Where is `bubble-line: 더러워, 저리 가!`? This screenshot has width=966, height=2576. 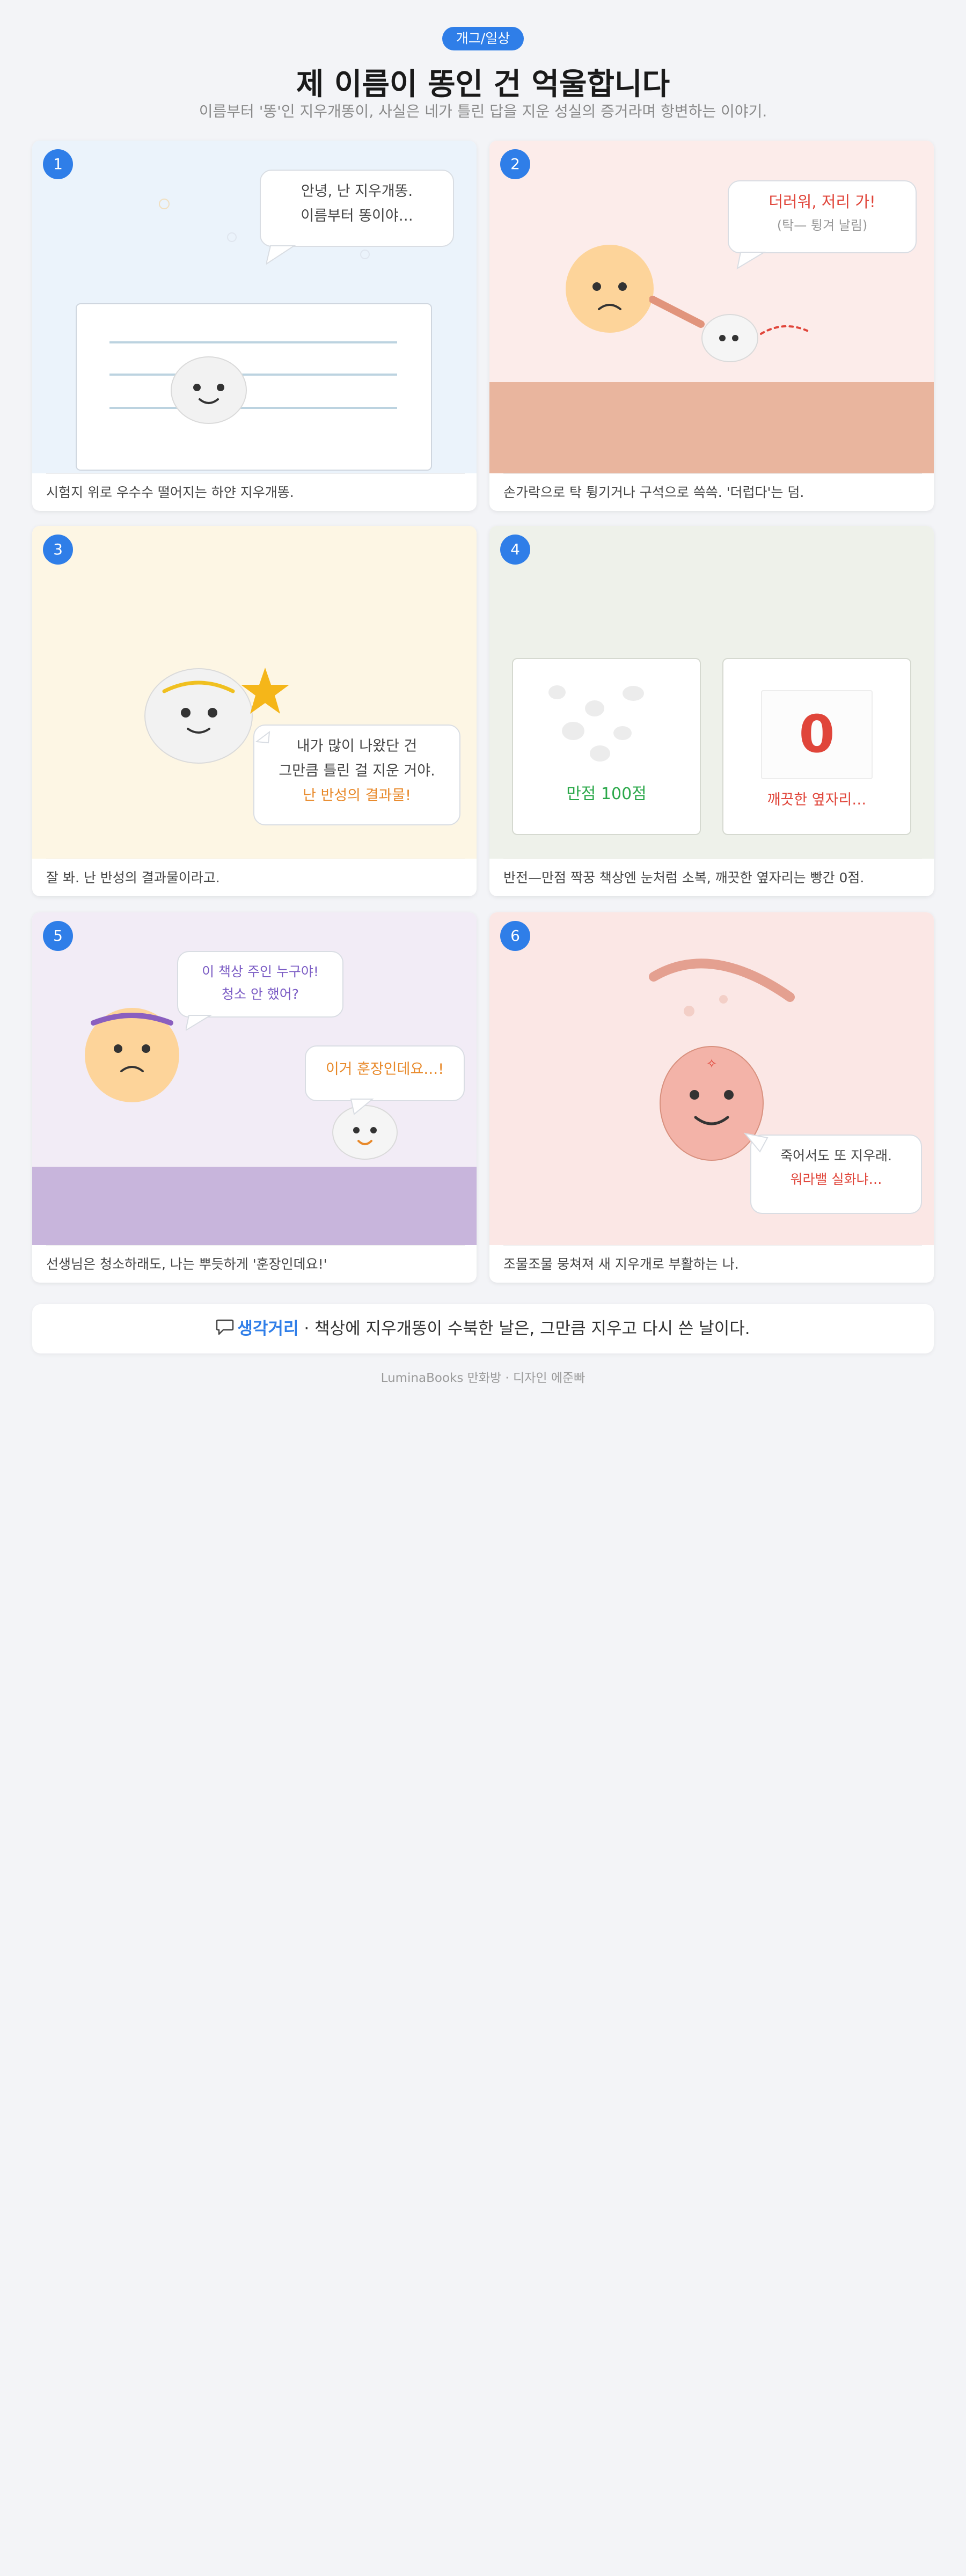 bubble-line: 더러워, 저리 가! is located at coordinates (822, 202).